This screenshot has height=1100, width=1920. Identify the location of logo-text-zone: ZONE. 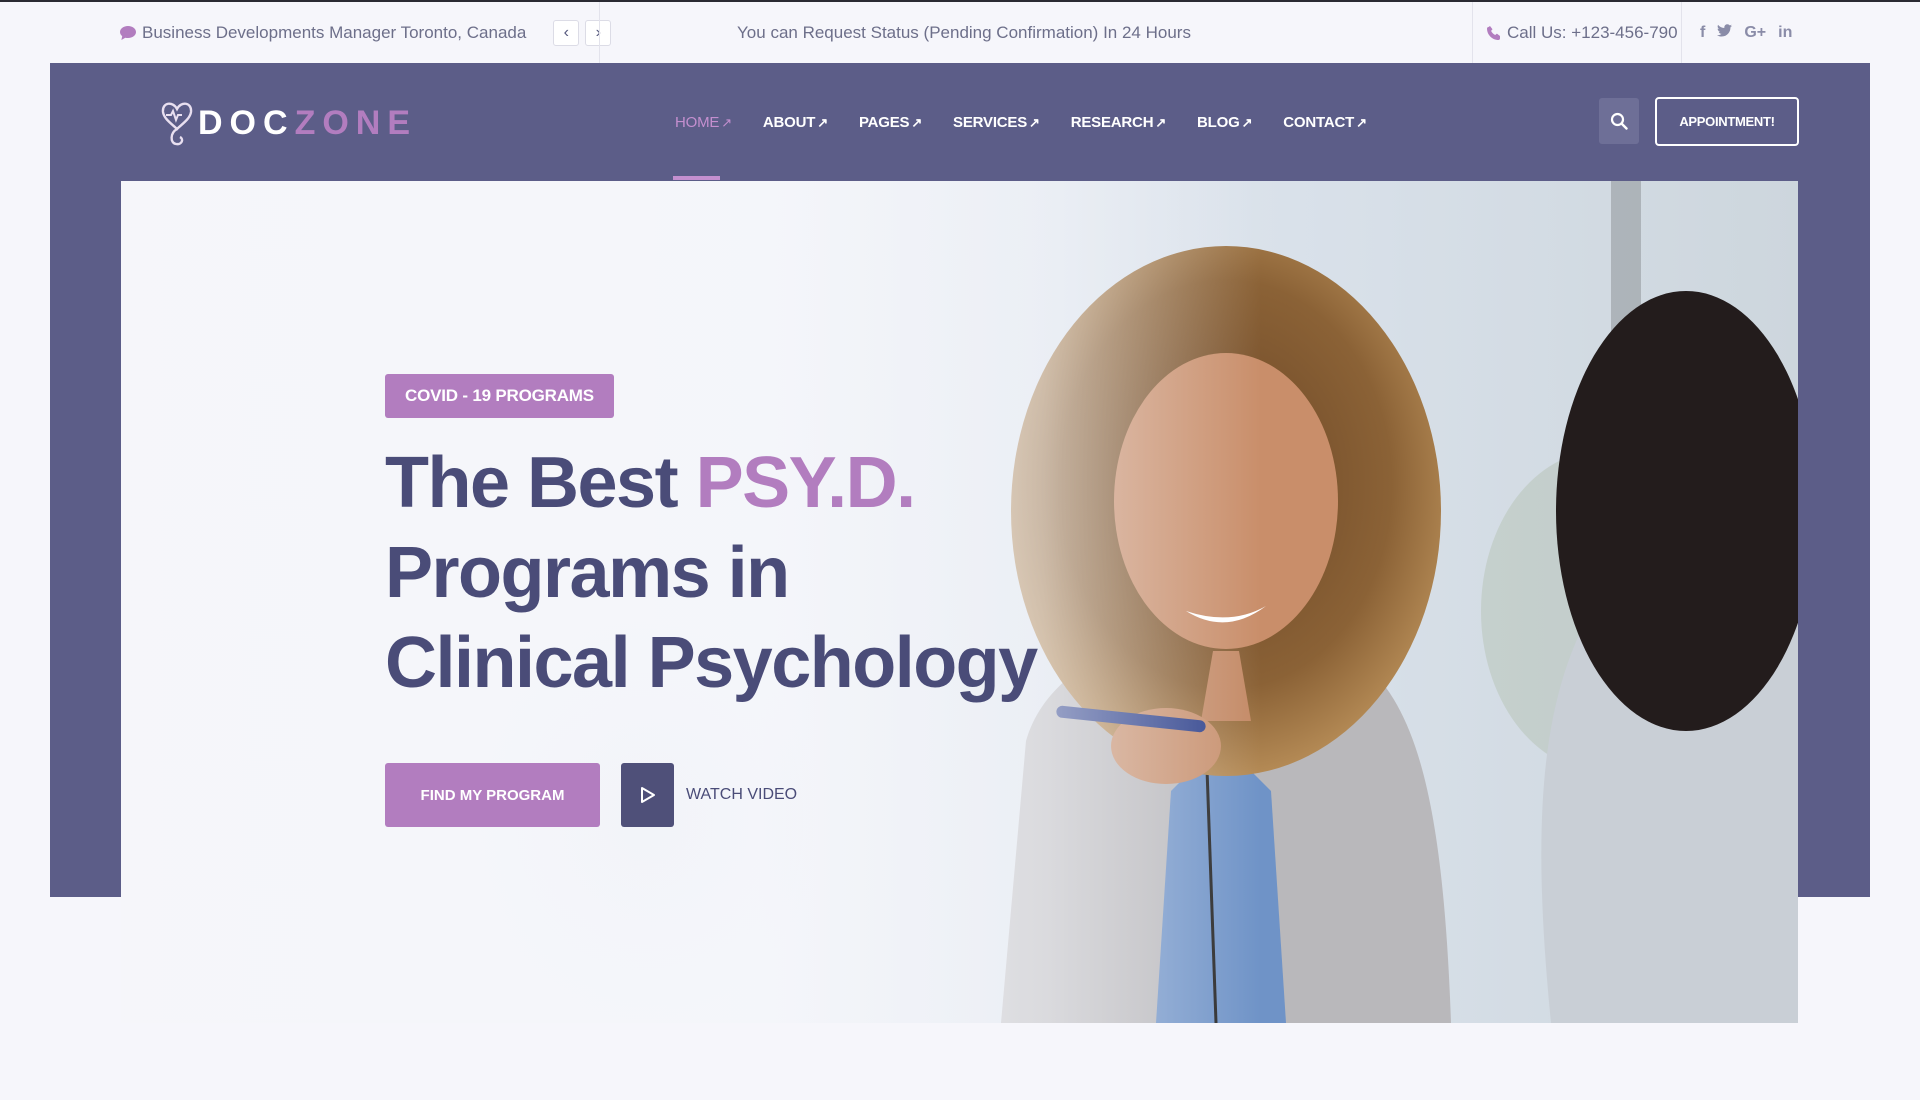
(356, 122).